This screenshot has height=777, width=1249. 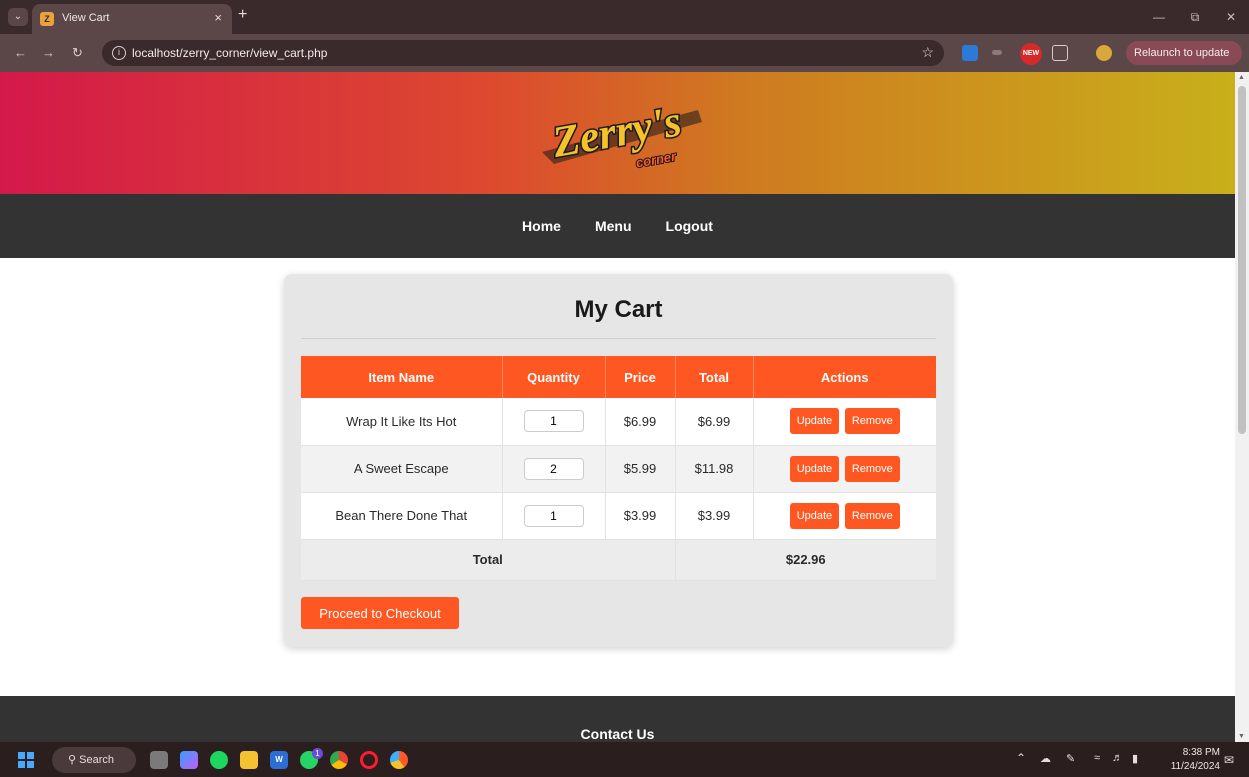 I want to click on forward-icon: →, so click(x=48, y=52).